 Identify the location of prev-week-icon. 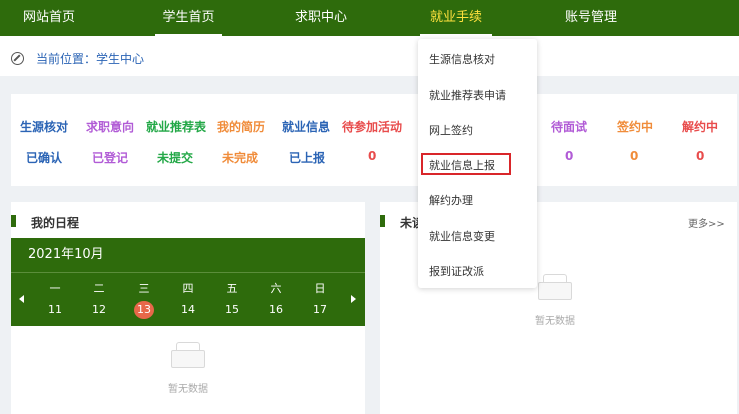
(21, 299).